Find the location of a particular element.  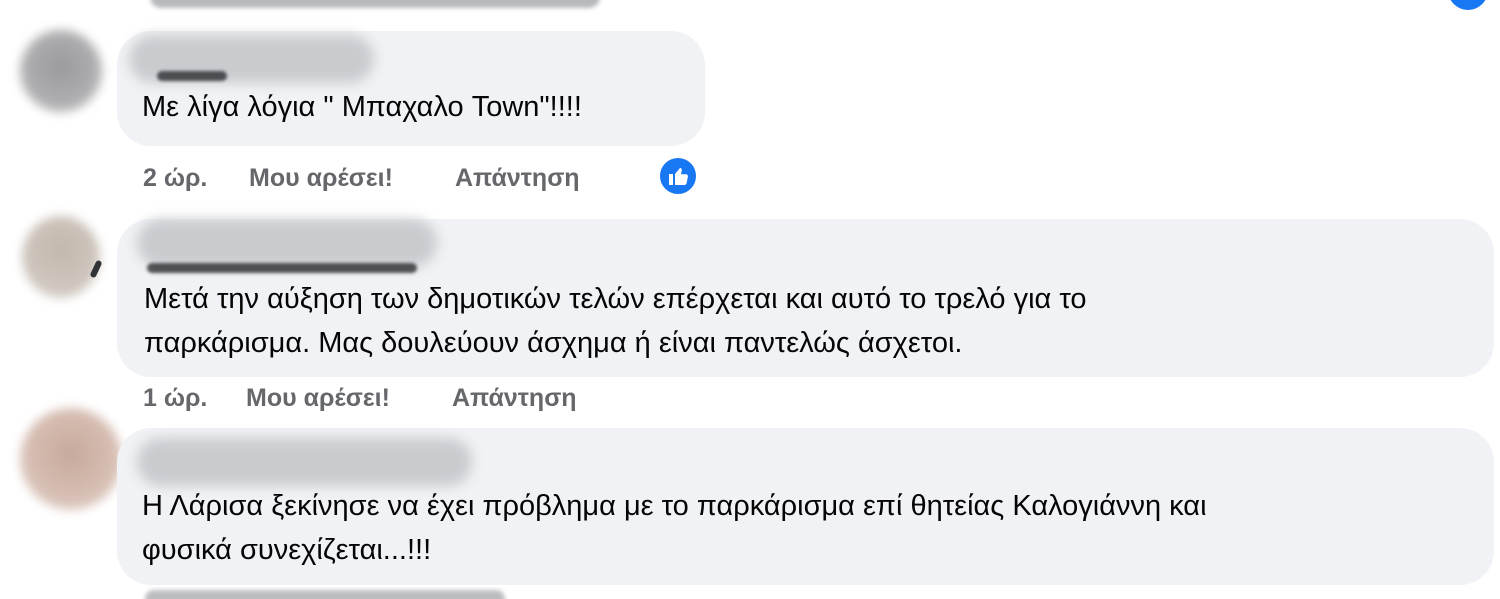

comment-bubble: Με λίγα λόγια " Μπαχαλο Town"!!!! is located at coordinates (411, 88).